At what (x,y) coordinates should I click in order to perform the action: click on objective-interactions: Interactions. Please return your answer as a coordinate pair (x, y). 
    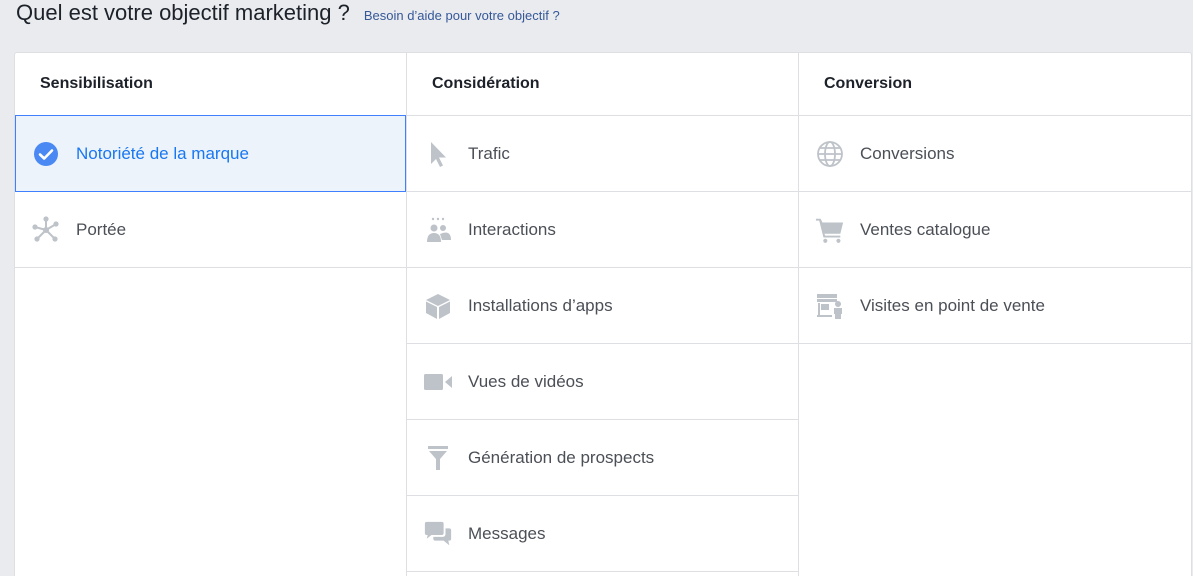
    Looking at the image, I should click on (602, 230).